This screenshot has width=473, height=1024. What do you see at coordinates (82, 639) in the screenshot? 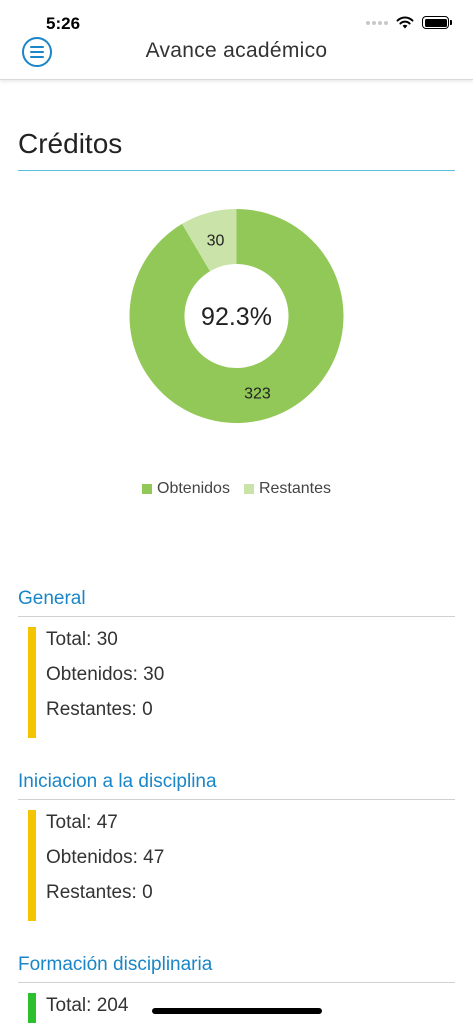
I see `group-line-total: Total: 30` at bounding box center [82, 639].